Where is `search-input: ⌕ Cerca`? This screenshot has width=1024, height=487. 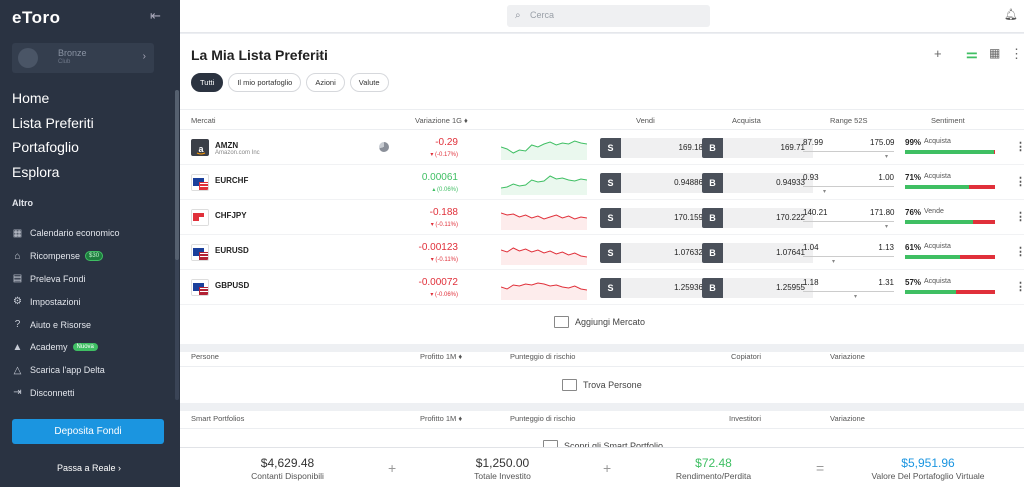
search-input: ⌕ Cerca is located at coordinates (608, 16).